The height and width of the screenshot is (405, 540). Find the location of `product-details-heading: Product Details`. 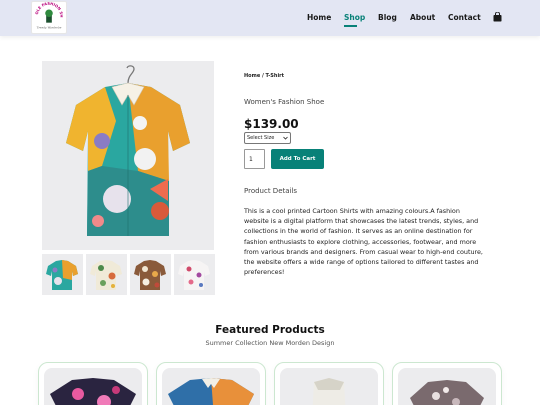

product-details-heading: Product Details is located at coordinates (271, 191).